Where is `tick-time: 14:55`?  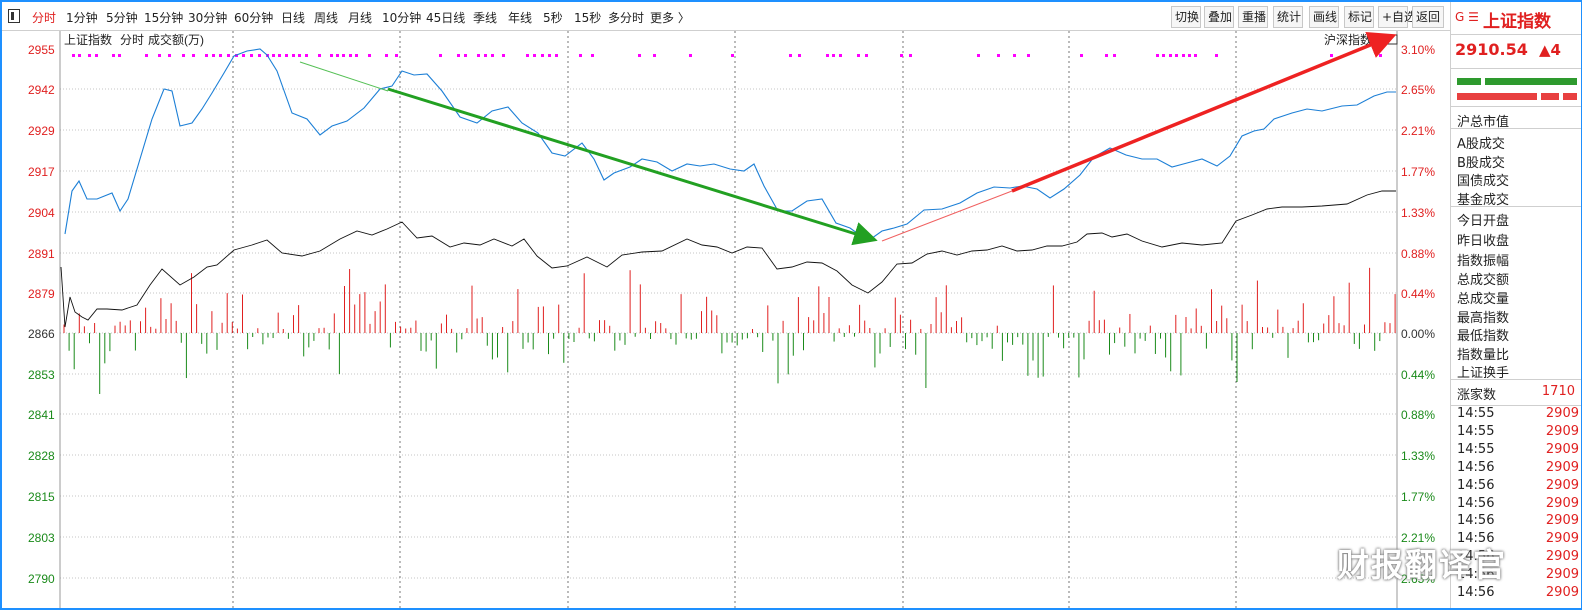 tick-time: 14:55 is located at coordinates (1476, 413).